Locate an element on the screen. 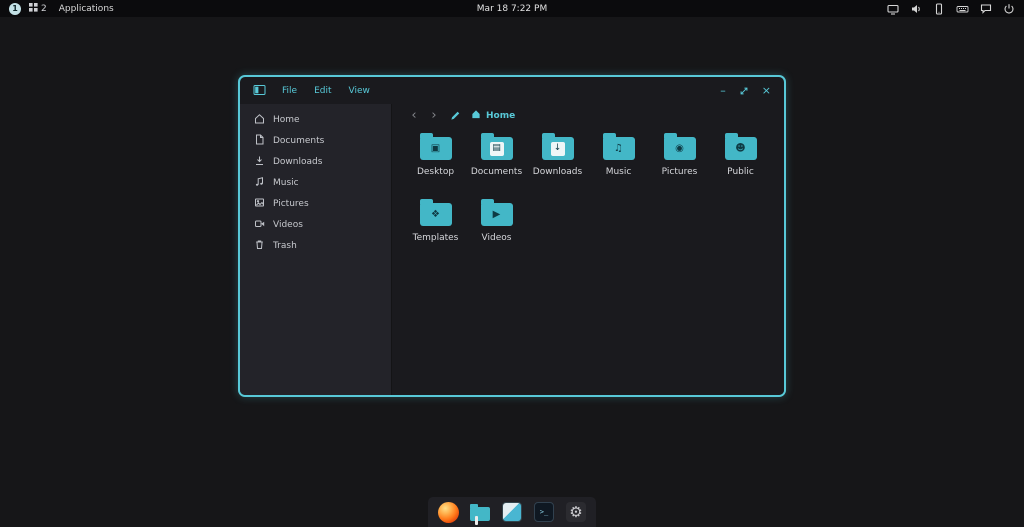 The image size is (1024, 527). status-indicator: 2 is located at coordinates (38, 8).